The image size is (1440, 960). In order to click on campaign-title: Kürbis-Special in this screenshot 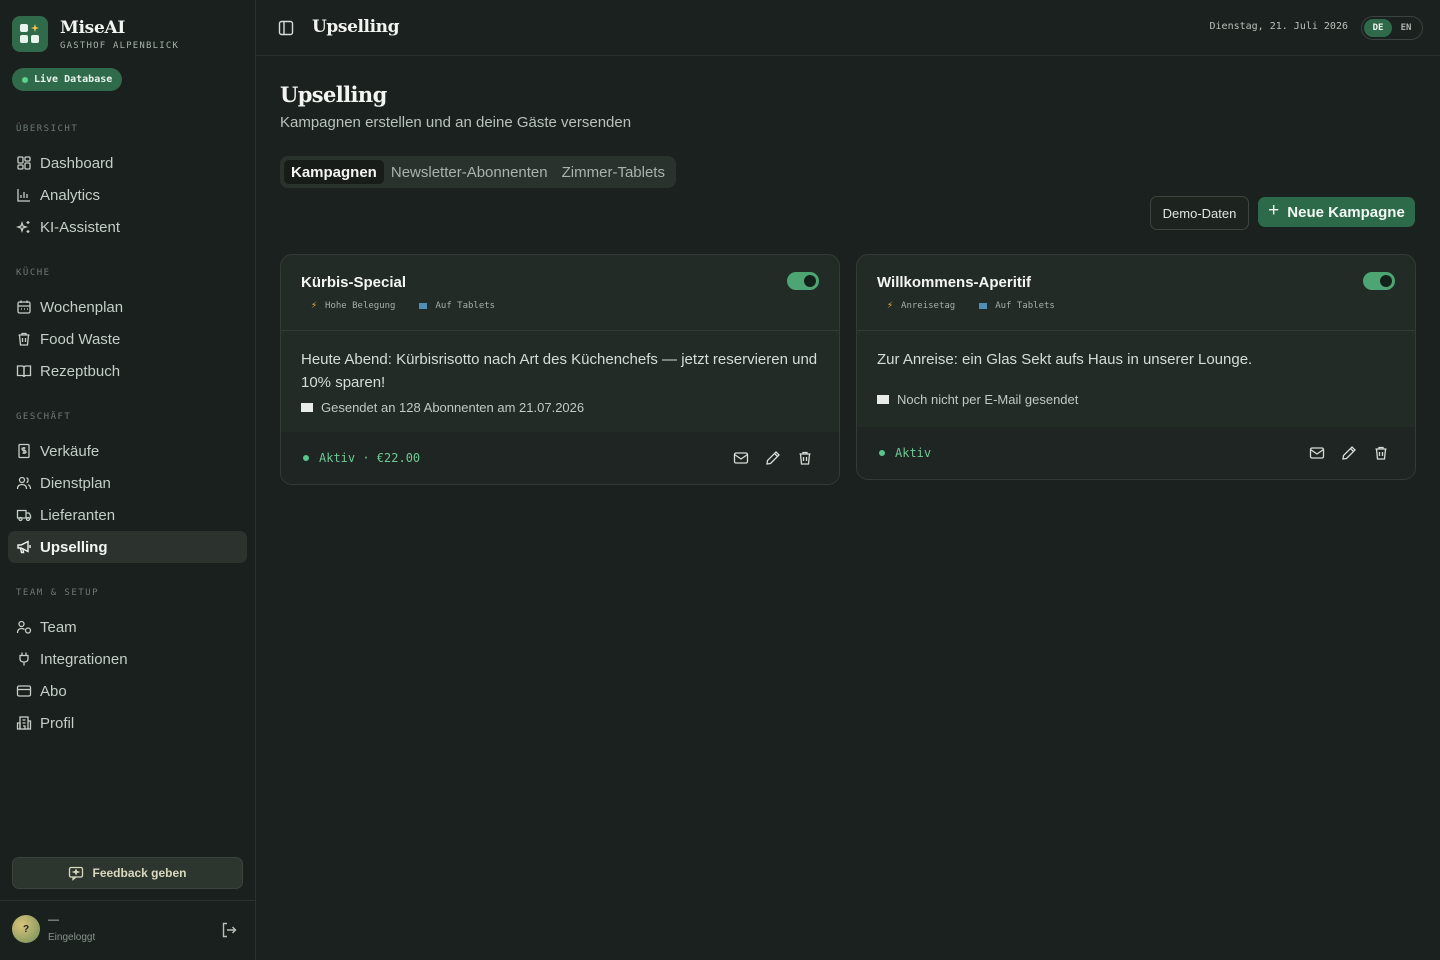, I will do `click(354, 282)`.